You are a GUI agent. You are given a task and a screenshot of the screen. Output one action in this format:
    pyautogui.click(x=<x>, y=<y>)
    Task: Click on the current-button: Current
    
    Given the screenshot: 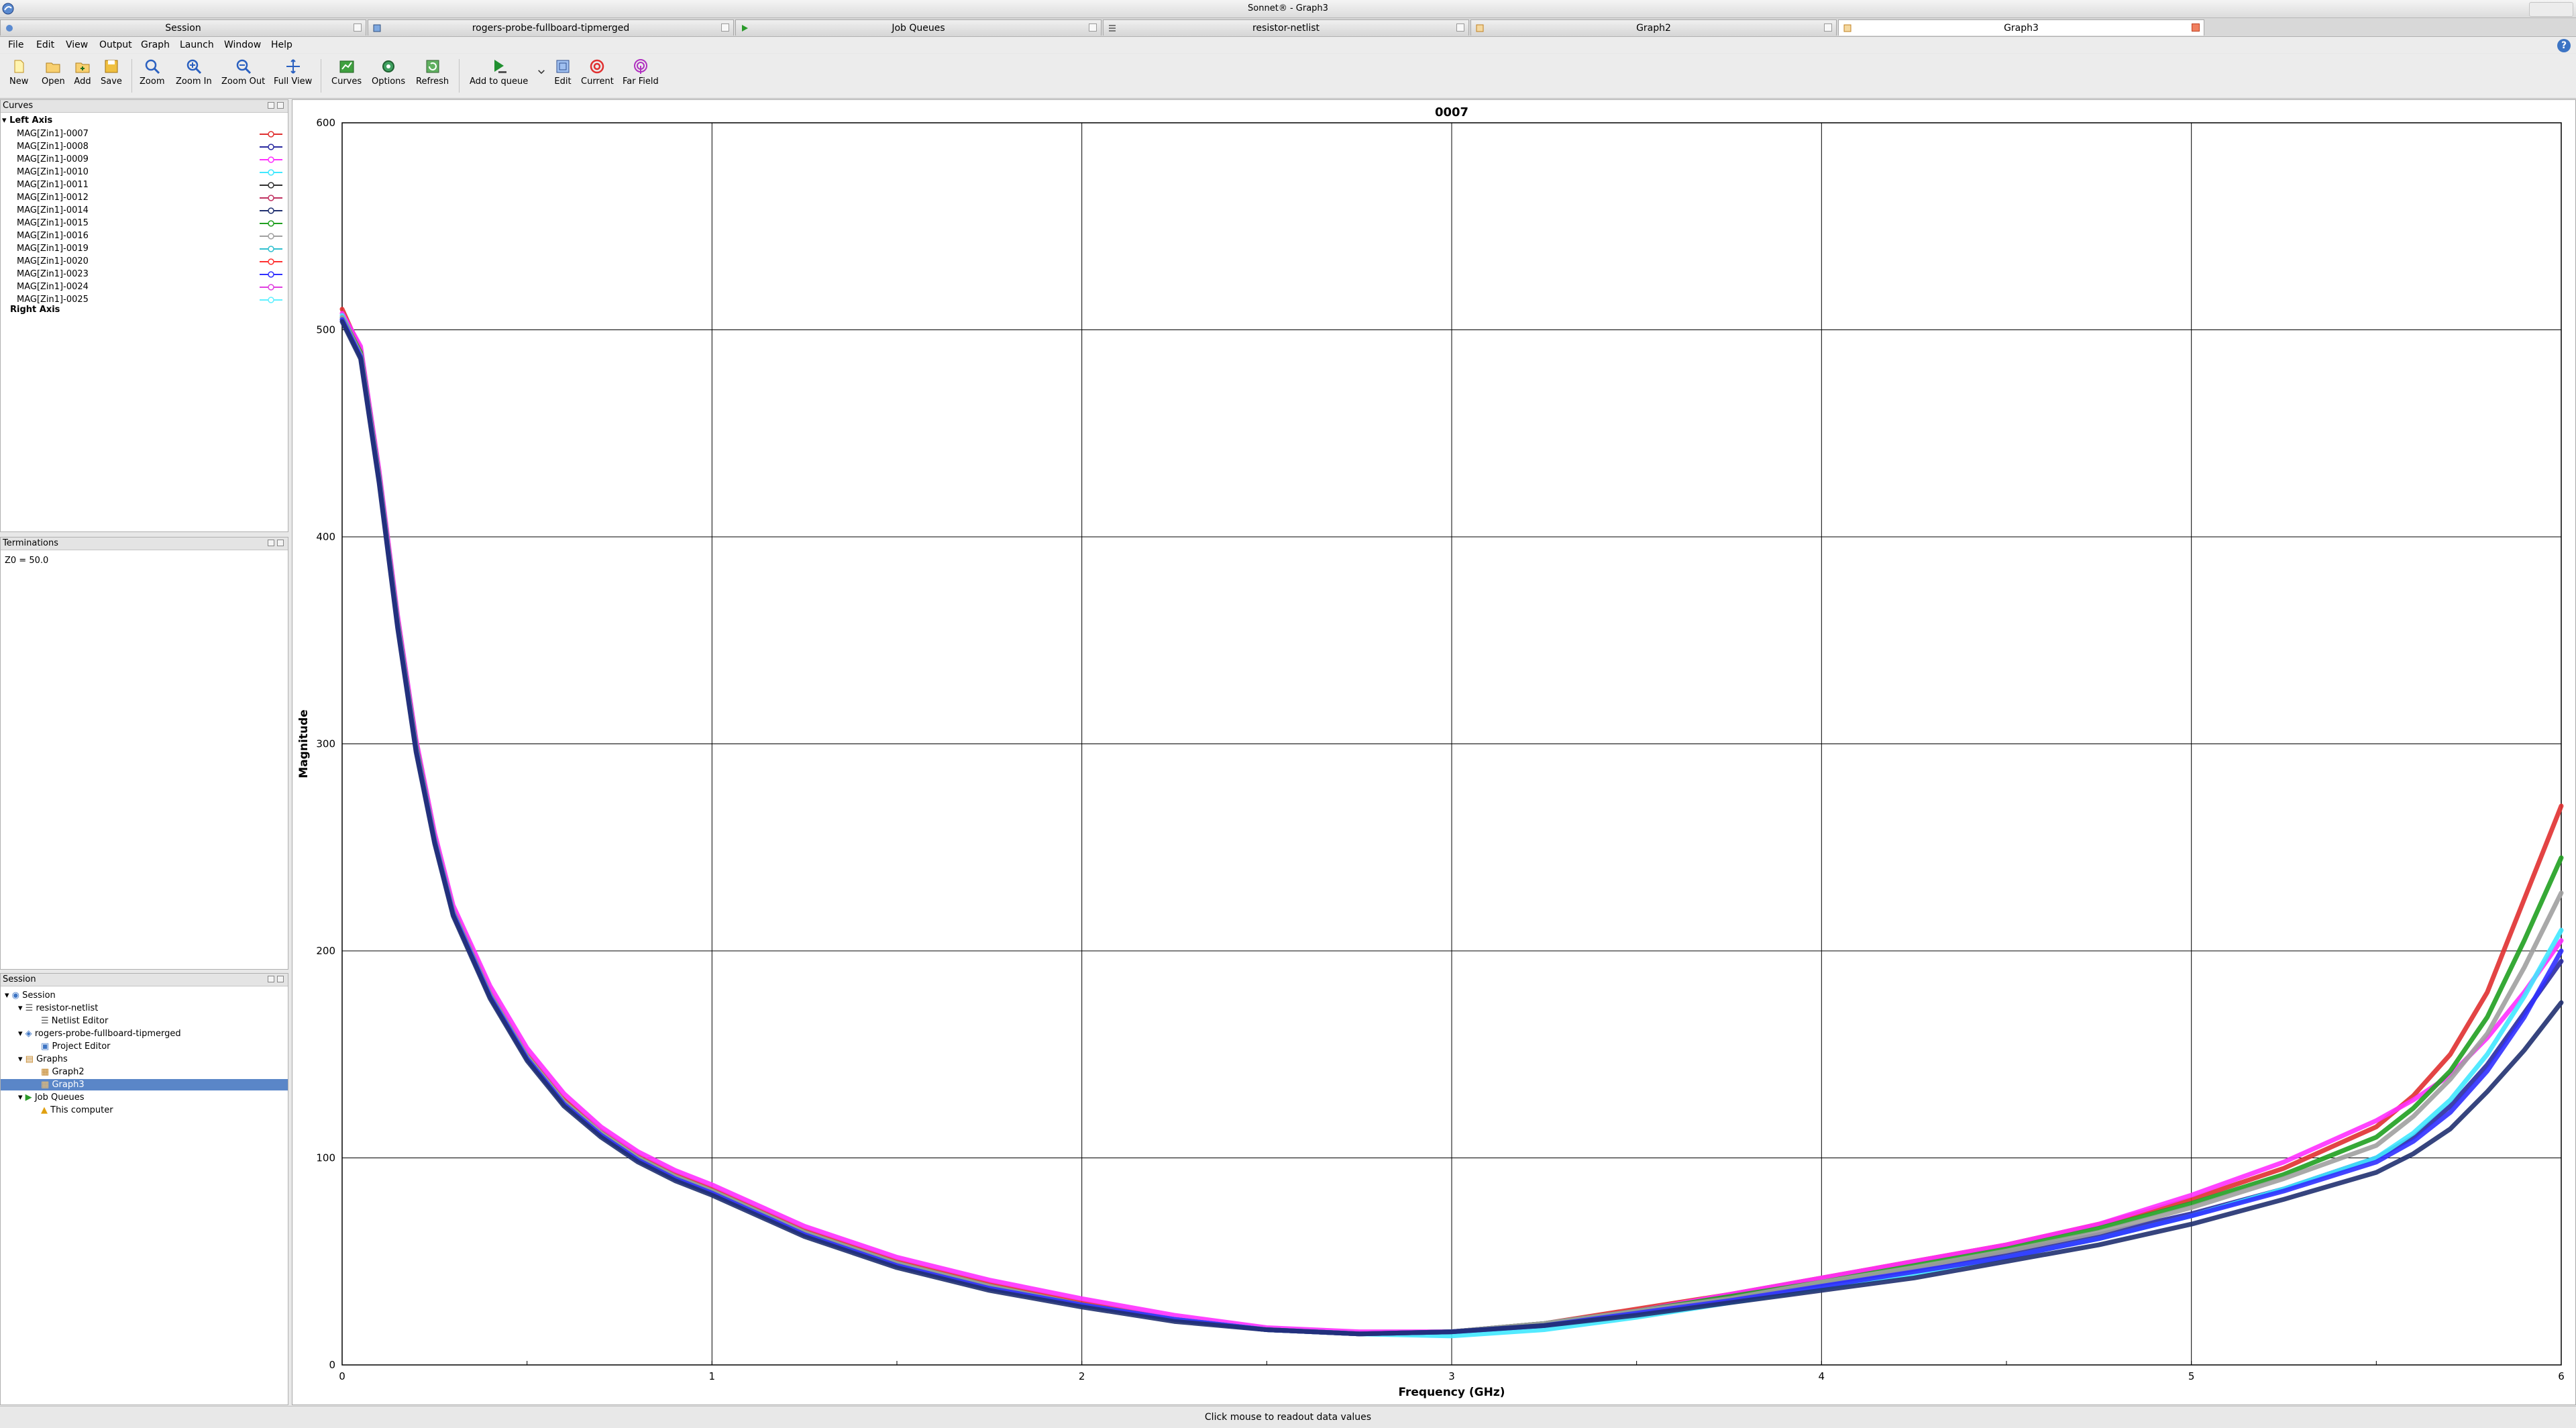 What is the action you would take?
    pyautogui.click(x=597, y=72)
    